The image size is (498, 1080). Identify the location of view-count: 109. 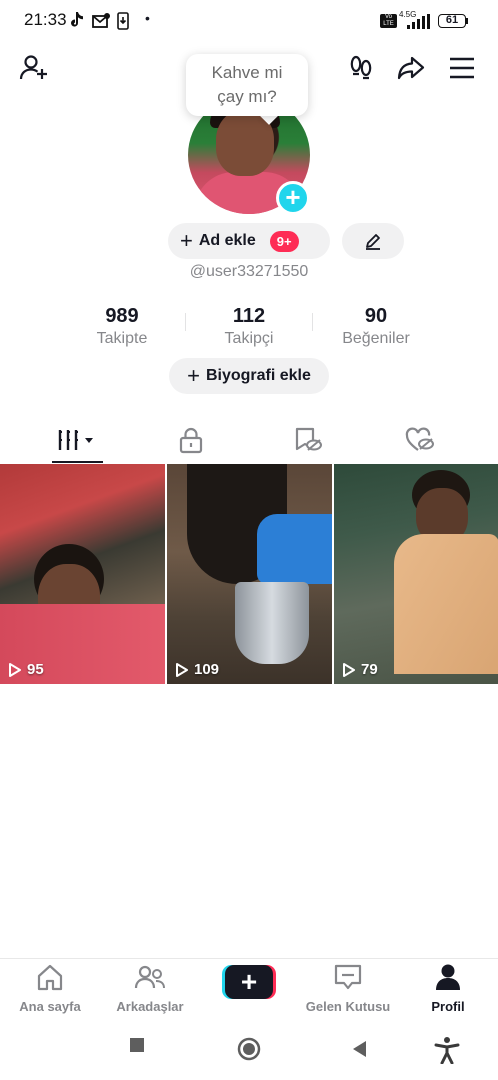
(197, 669).